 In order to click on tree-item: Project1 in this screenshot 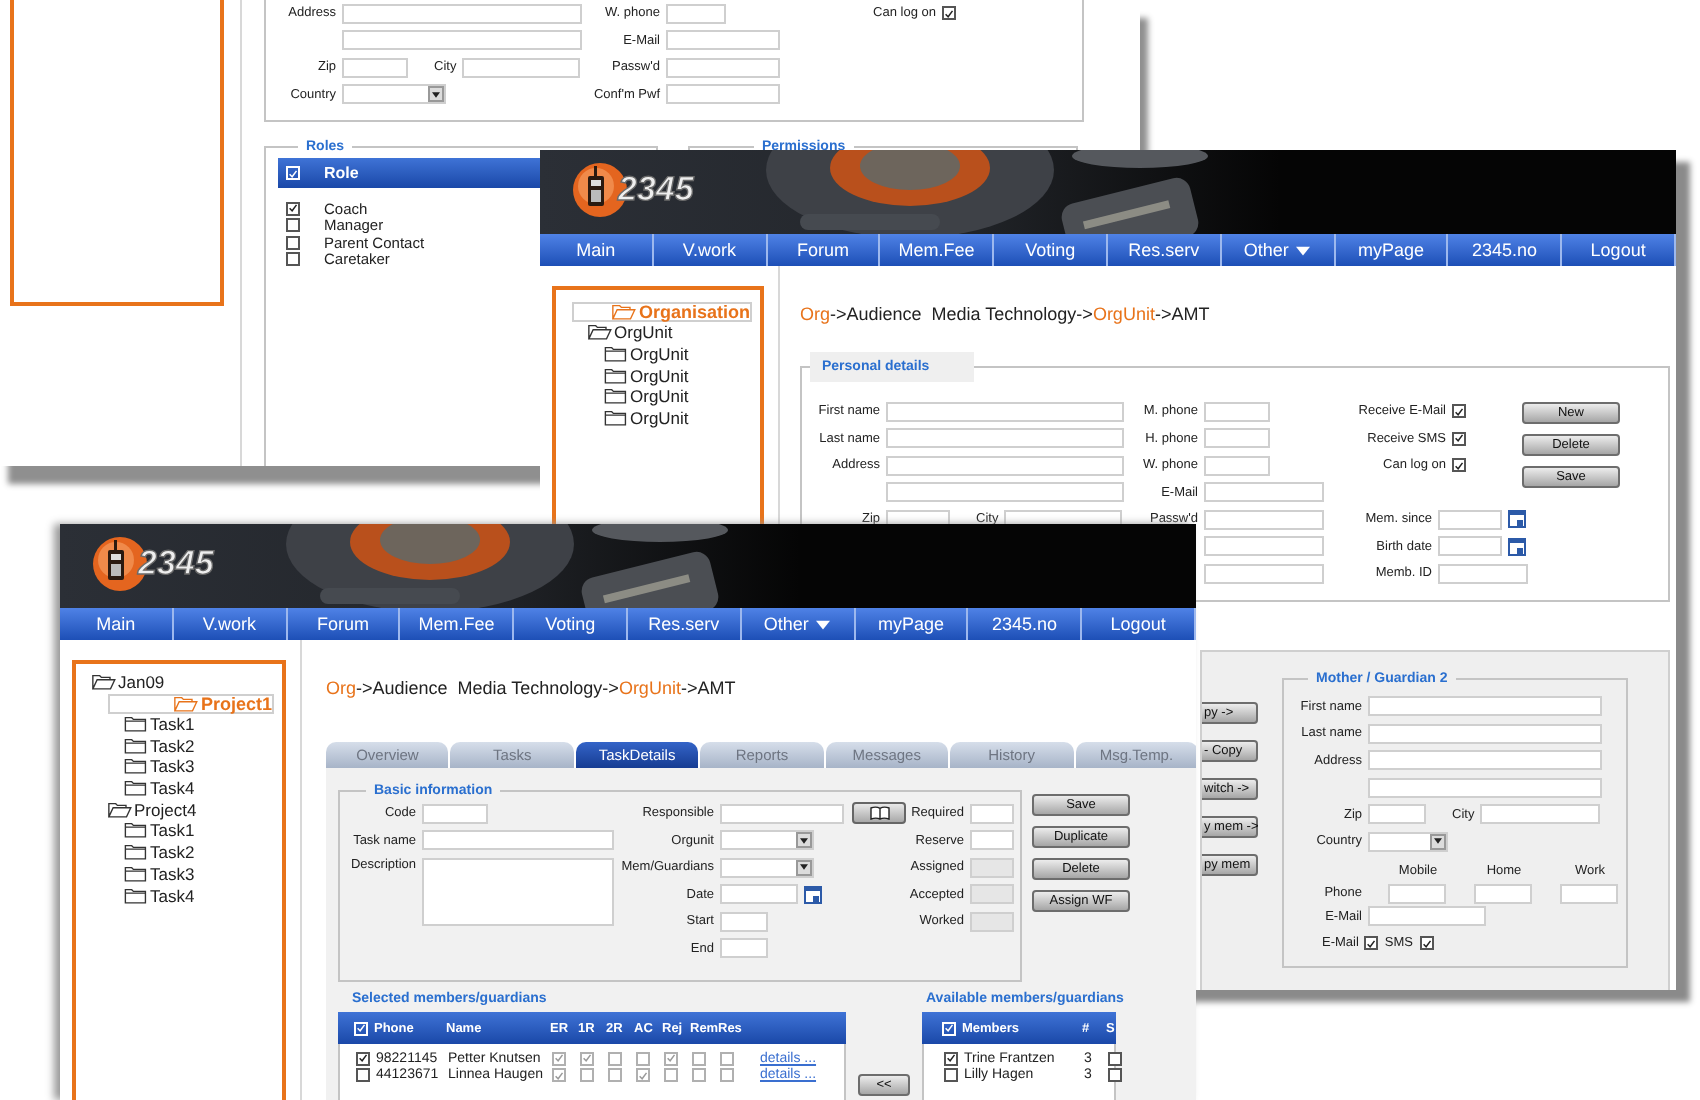, I will do `click(191, 703)`.